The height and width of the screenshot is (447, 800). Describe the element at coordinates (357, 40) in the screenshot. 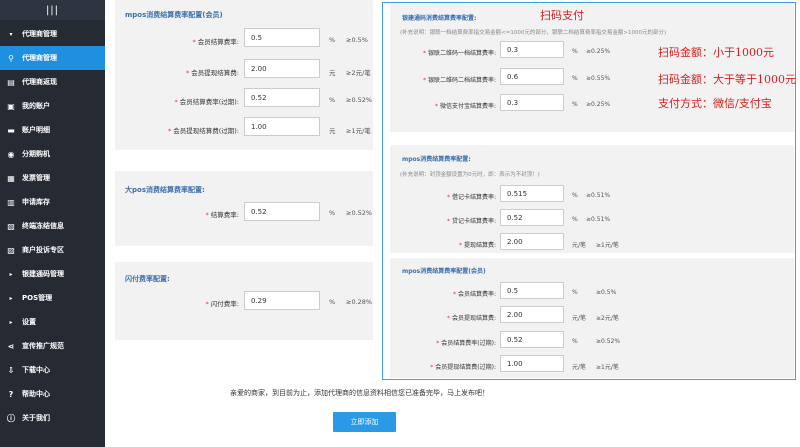

I see `range-hint: ≥0.5%` at that location.